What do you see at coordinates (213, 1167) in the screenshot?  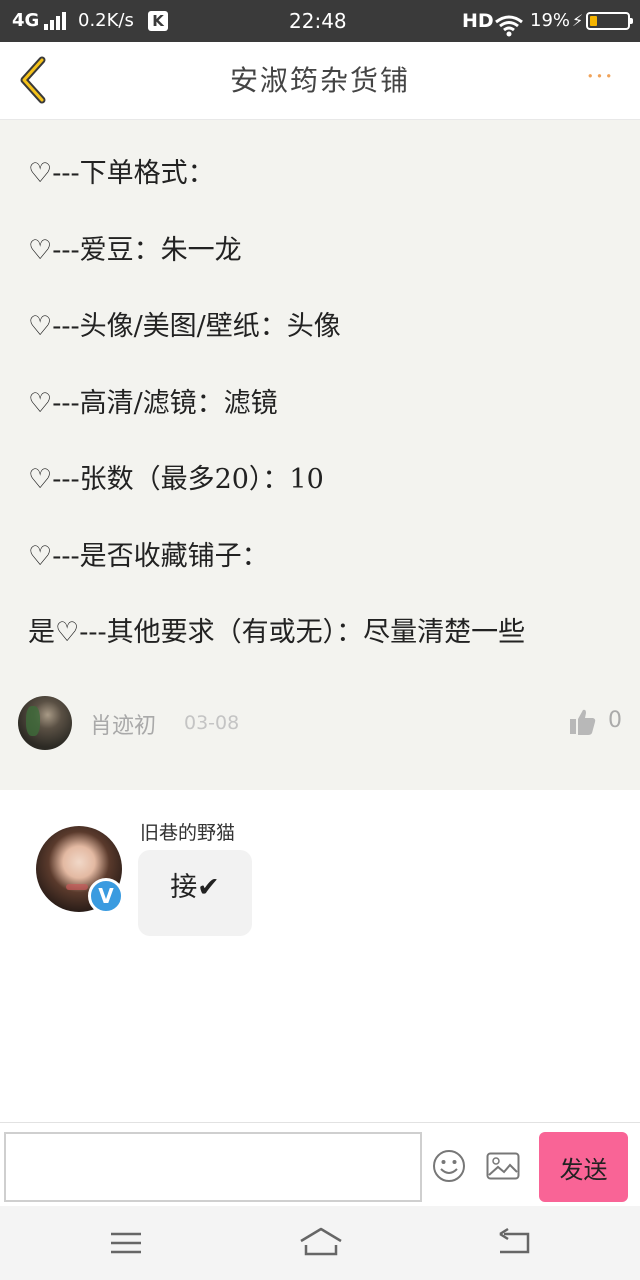 I see `message-input` at bounding box center [213, 1167].